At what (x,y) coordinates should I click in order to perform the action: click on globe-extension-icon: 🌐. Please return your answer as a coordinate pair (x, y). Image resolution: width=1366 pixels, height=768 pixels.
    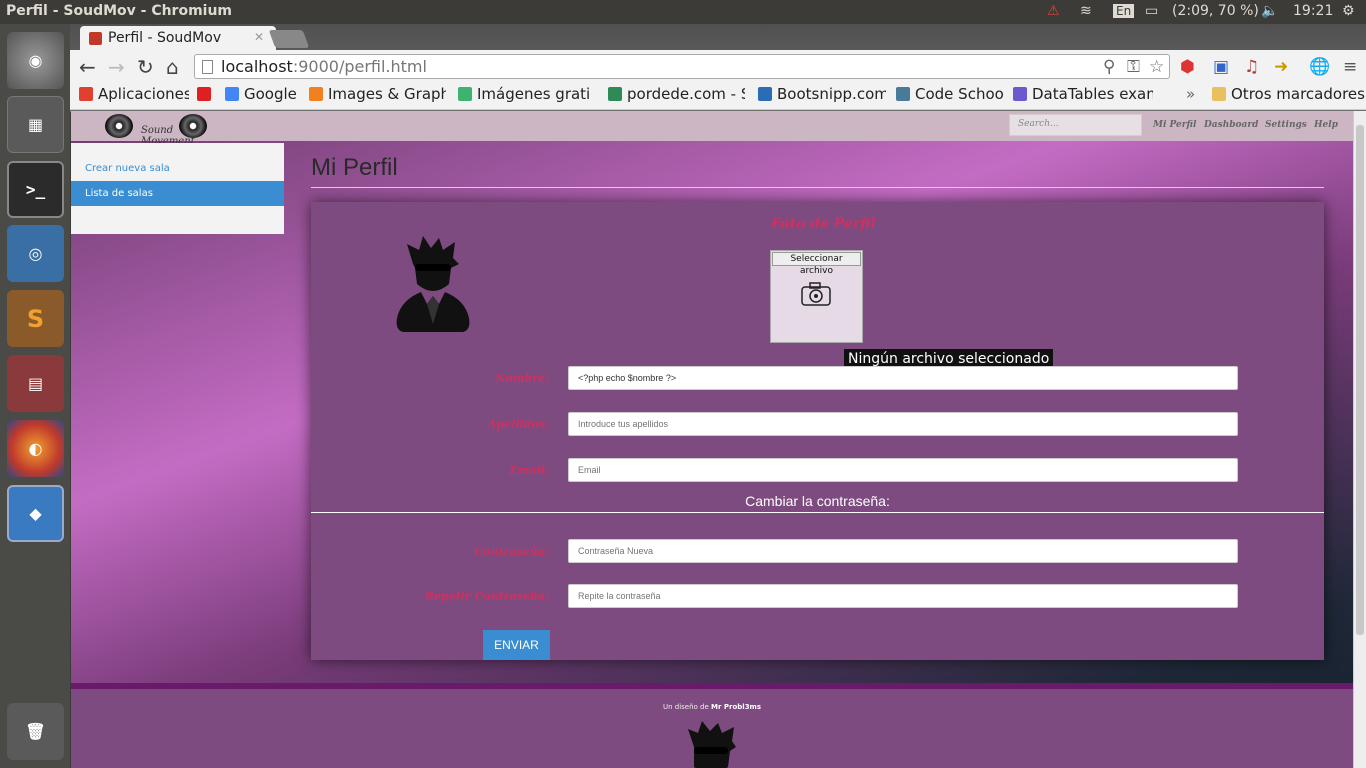
    Looking at the image, I should click on (1319, 67).